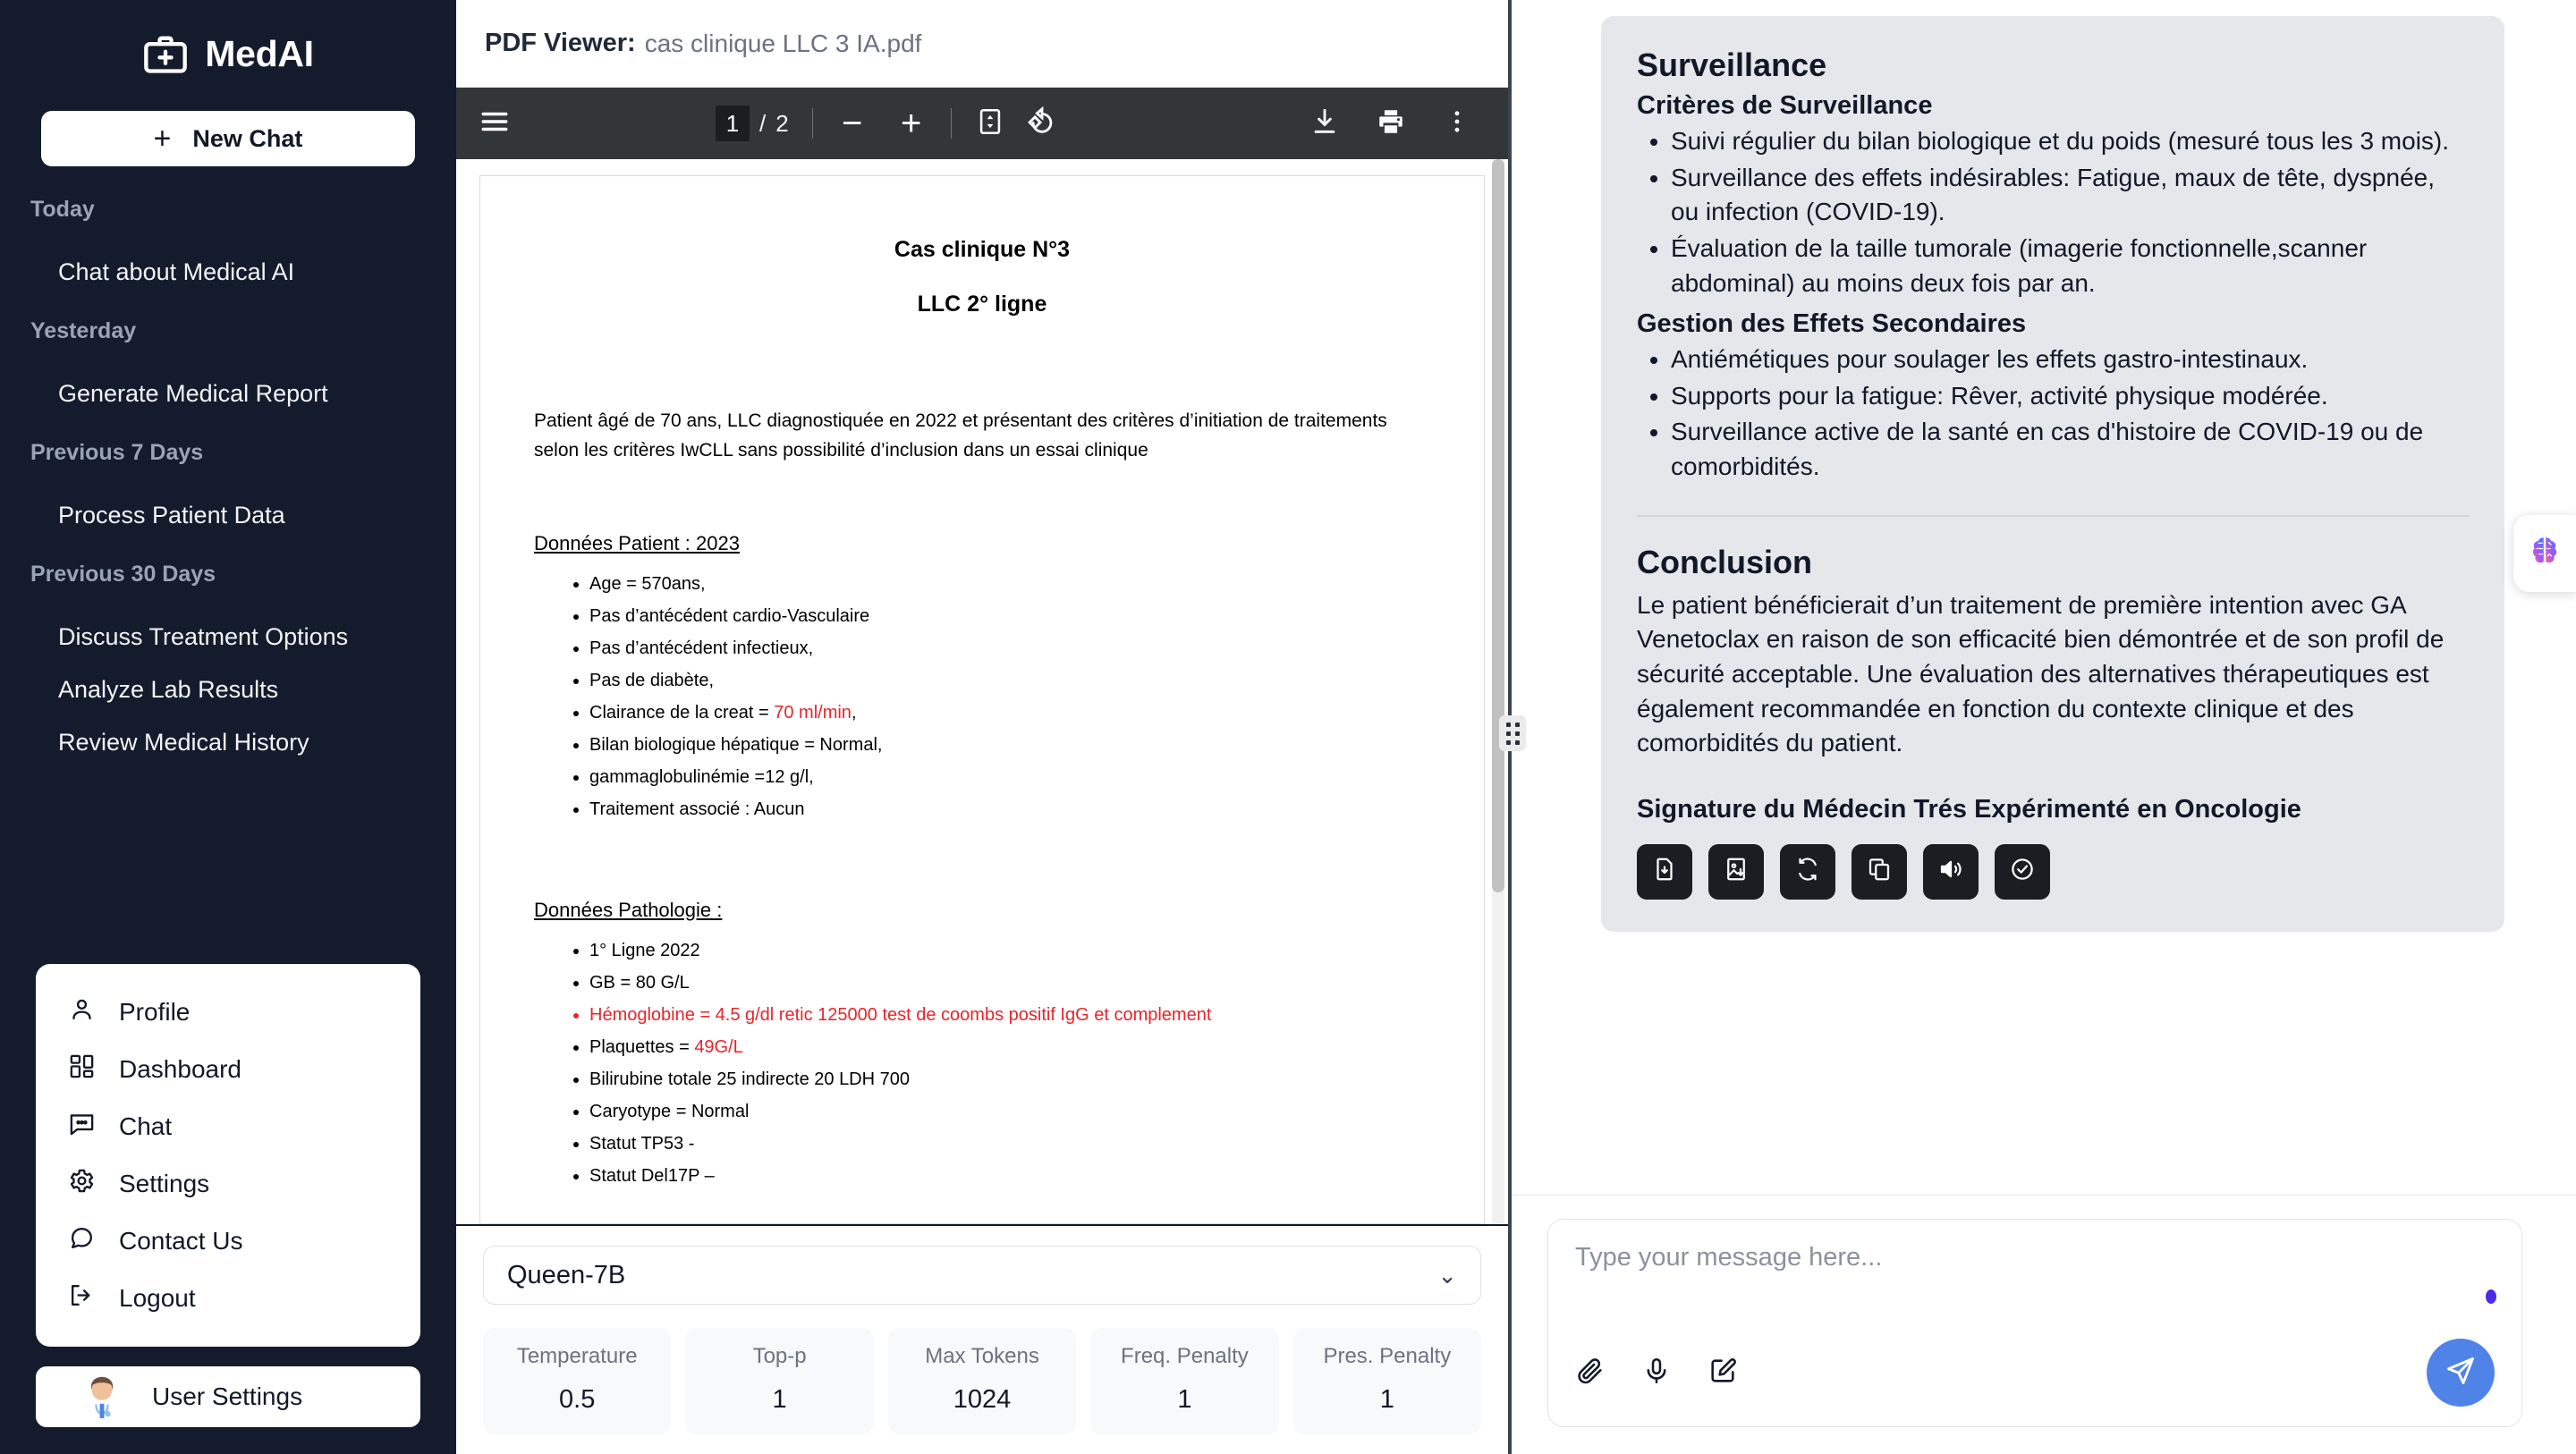 The image size is (2576, 1454). Describe the element at coordinates (1387, 1356) in the screenshot. I see `param-label: Pres. Penalty` at that location.